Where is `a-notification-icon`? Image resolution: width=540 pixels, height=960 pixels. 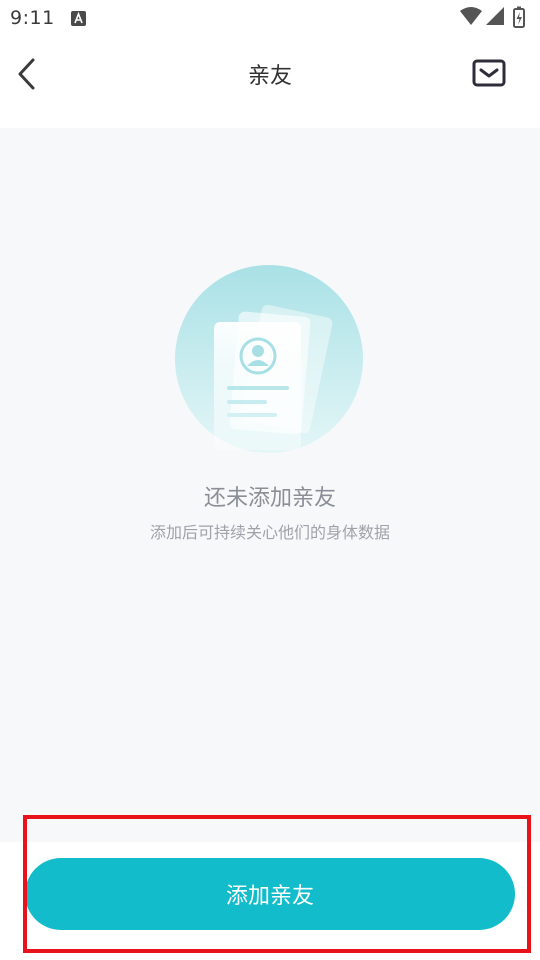
a-notification-icon is located at coordinates (78, 18).